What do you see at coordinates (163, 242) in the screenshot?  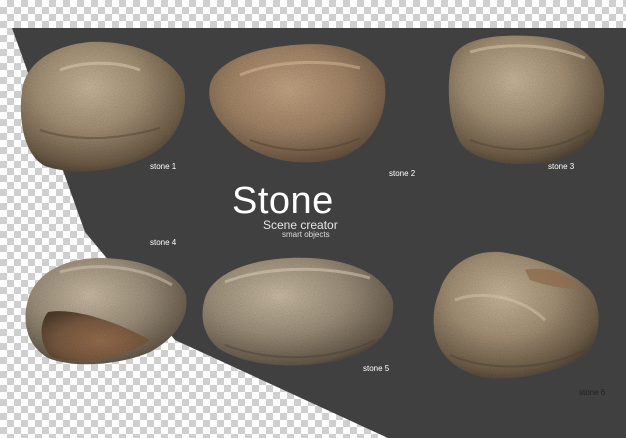 I see `stone-4-label: stone 4` at bounding box center [163, 242].